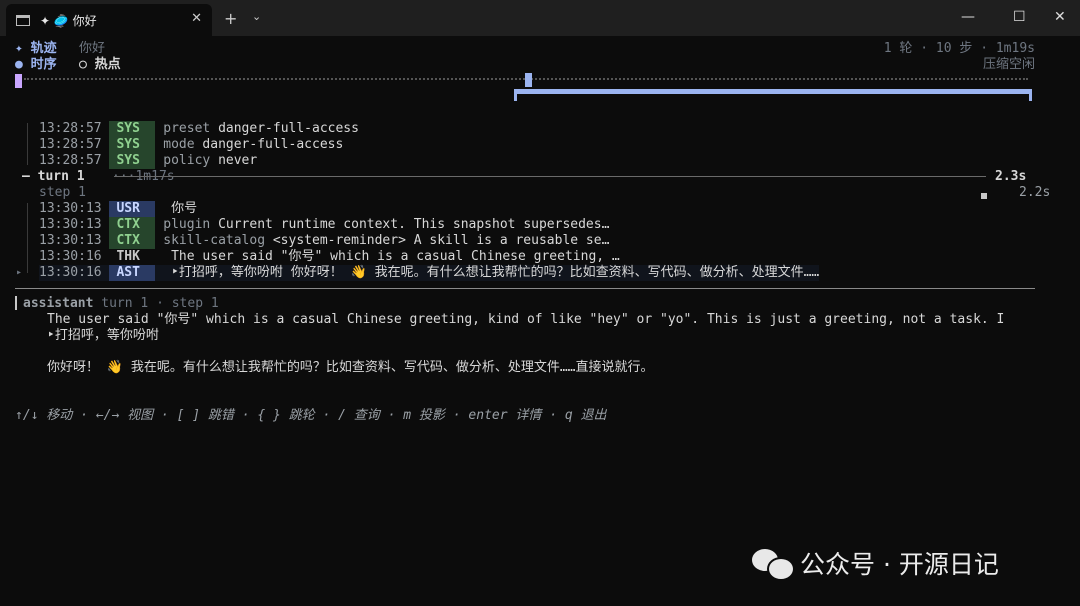 The image size is (1080, 606). I want to click on detail-header: assistant turn 1 · step 1, so click(121, 304).